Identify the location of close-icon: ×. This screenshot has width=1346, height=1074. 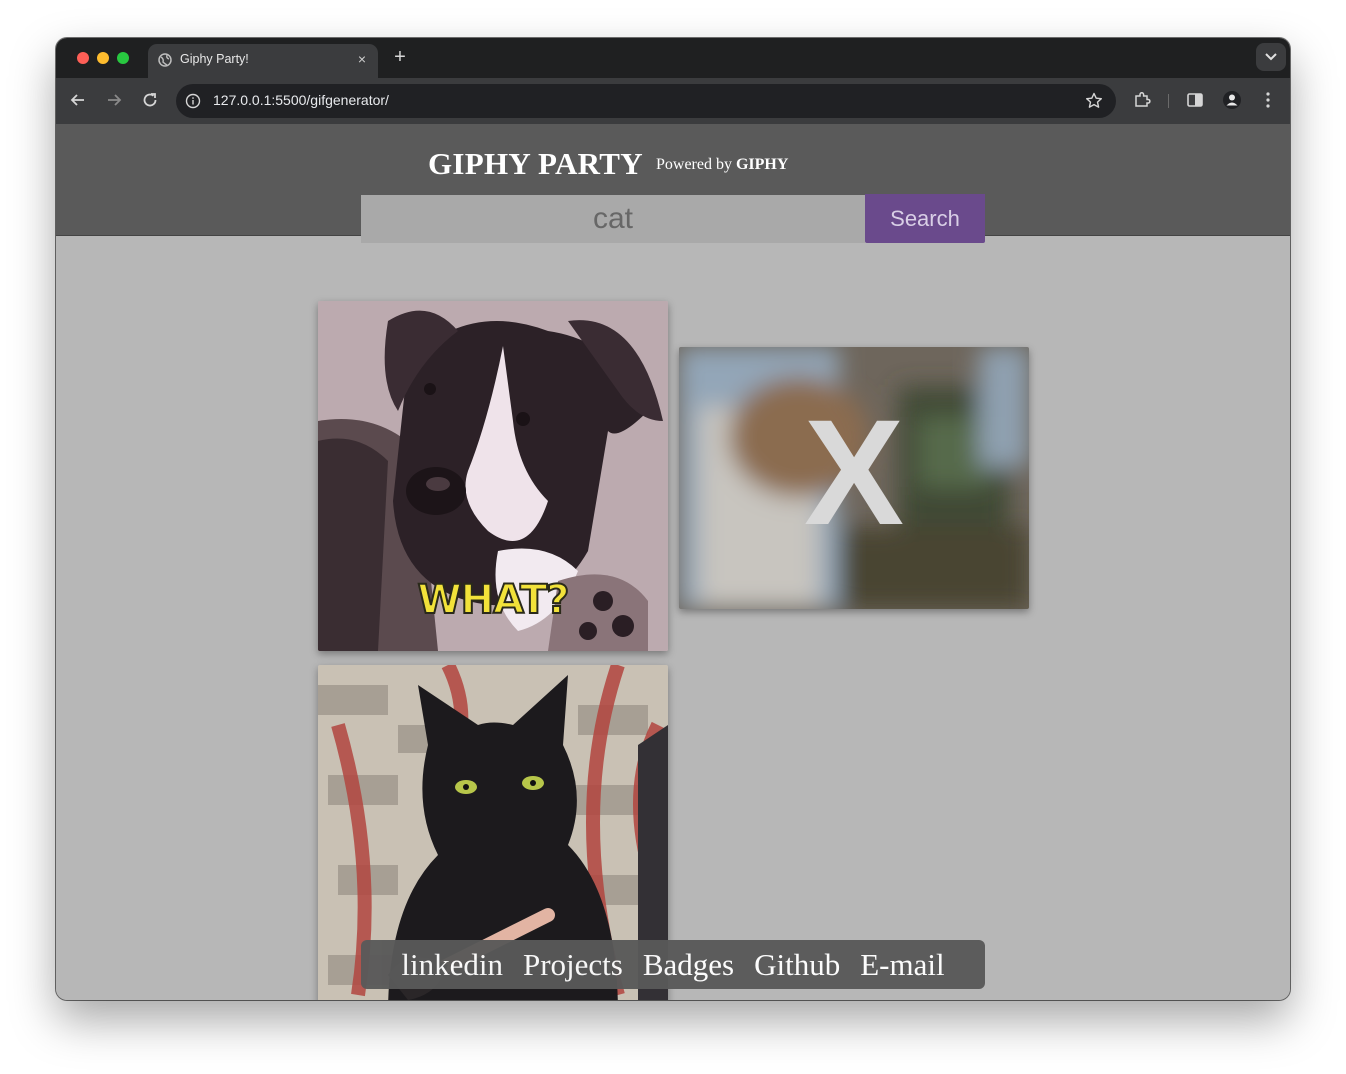
(362, 59).